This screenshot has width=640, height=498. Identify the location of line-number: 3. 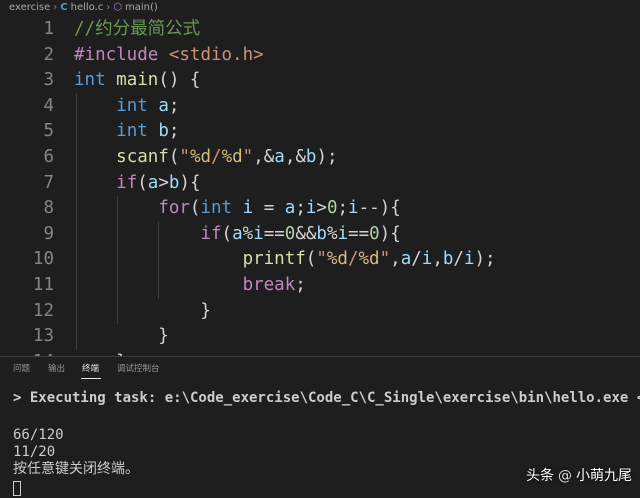
(48, 80).